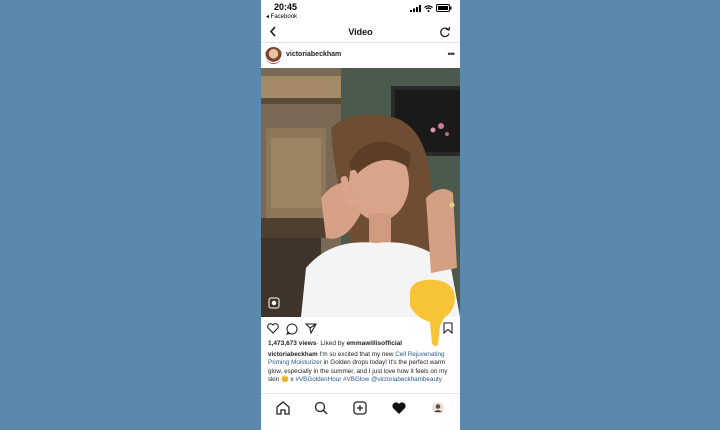  What do you see at coordinates (444, 8) in the screenshot?
I see `battery-icon` at bounding box center [444, 8].